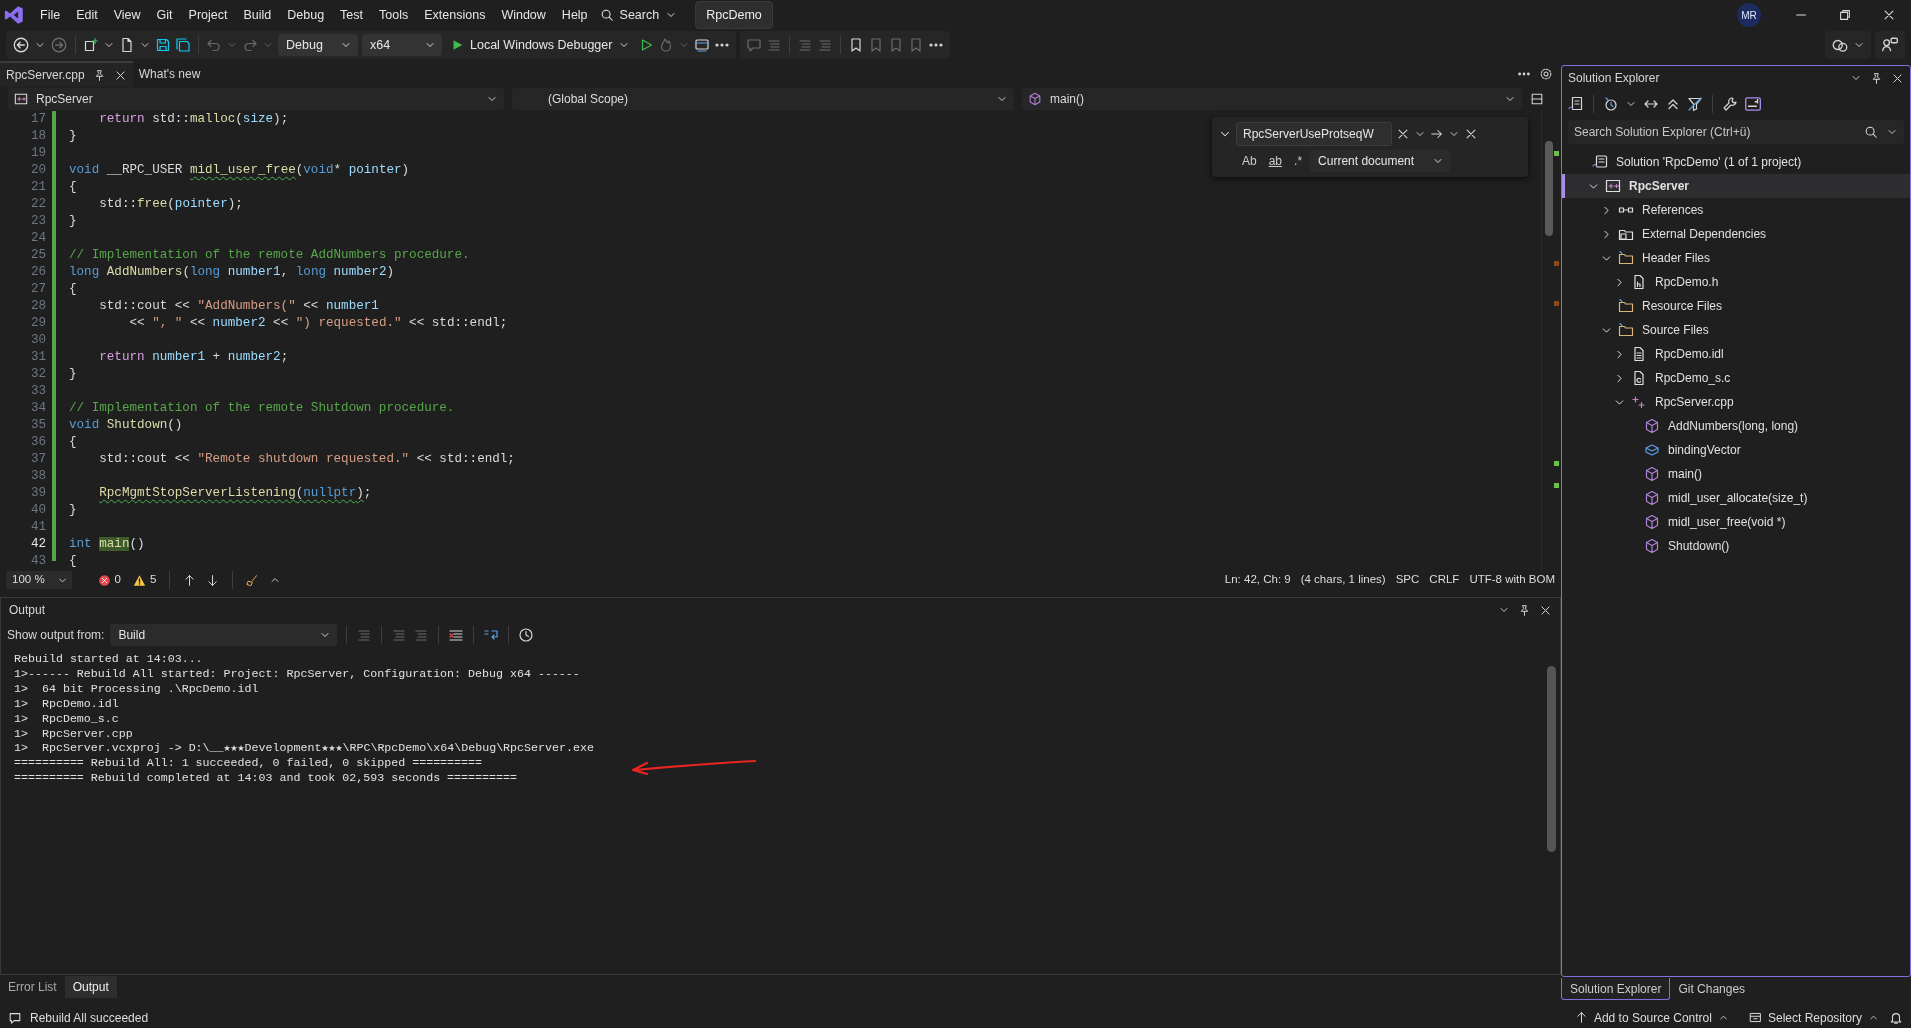 This screenshot has height=1028, width=1911. Describe the element at coordinates (1611, 104) in the screenshot. I see `history-icon` at that location.